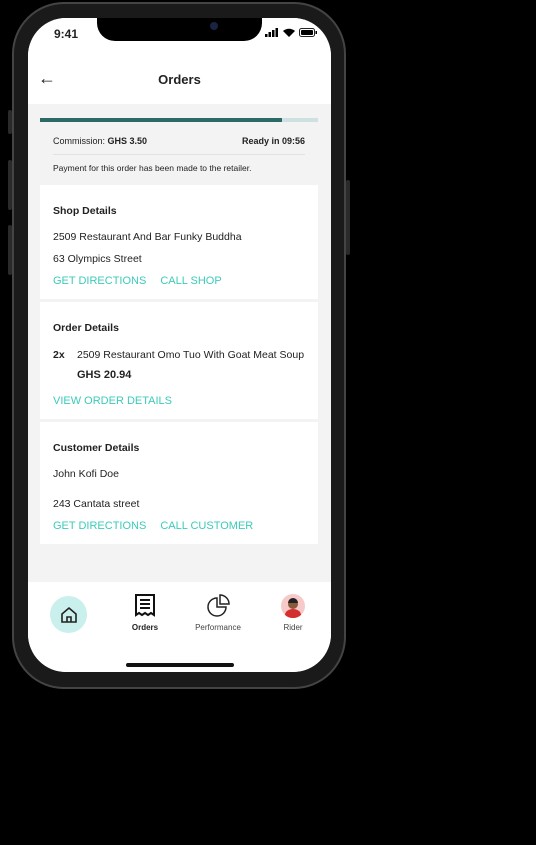 Image resolution: width=536 pixels, height=845 pixels. What do you see at coordinates (308, 32) in the screenshot?
I see `battery-icon` at bounding box center [308, 32].